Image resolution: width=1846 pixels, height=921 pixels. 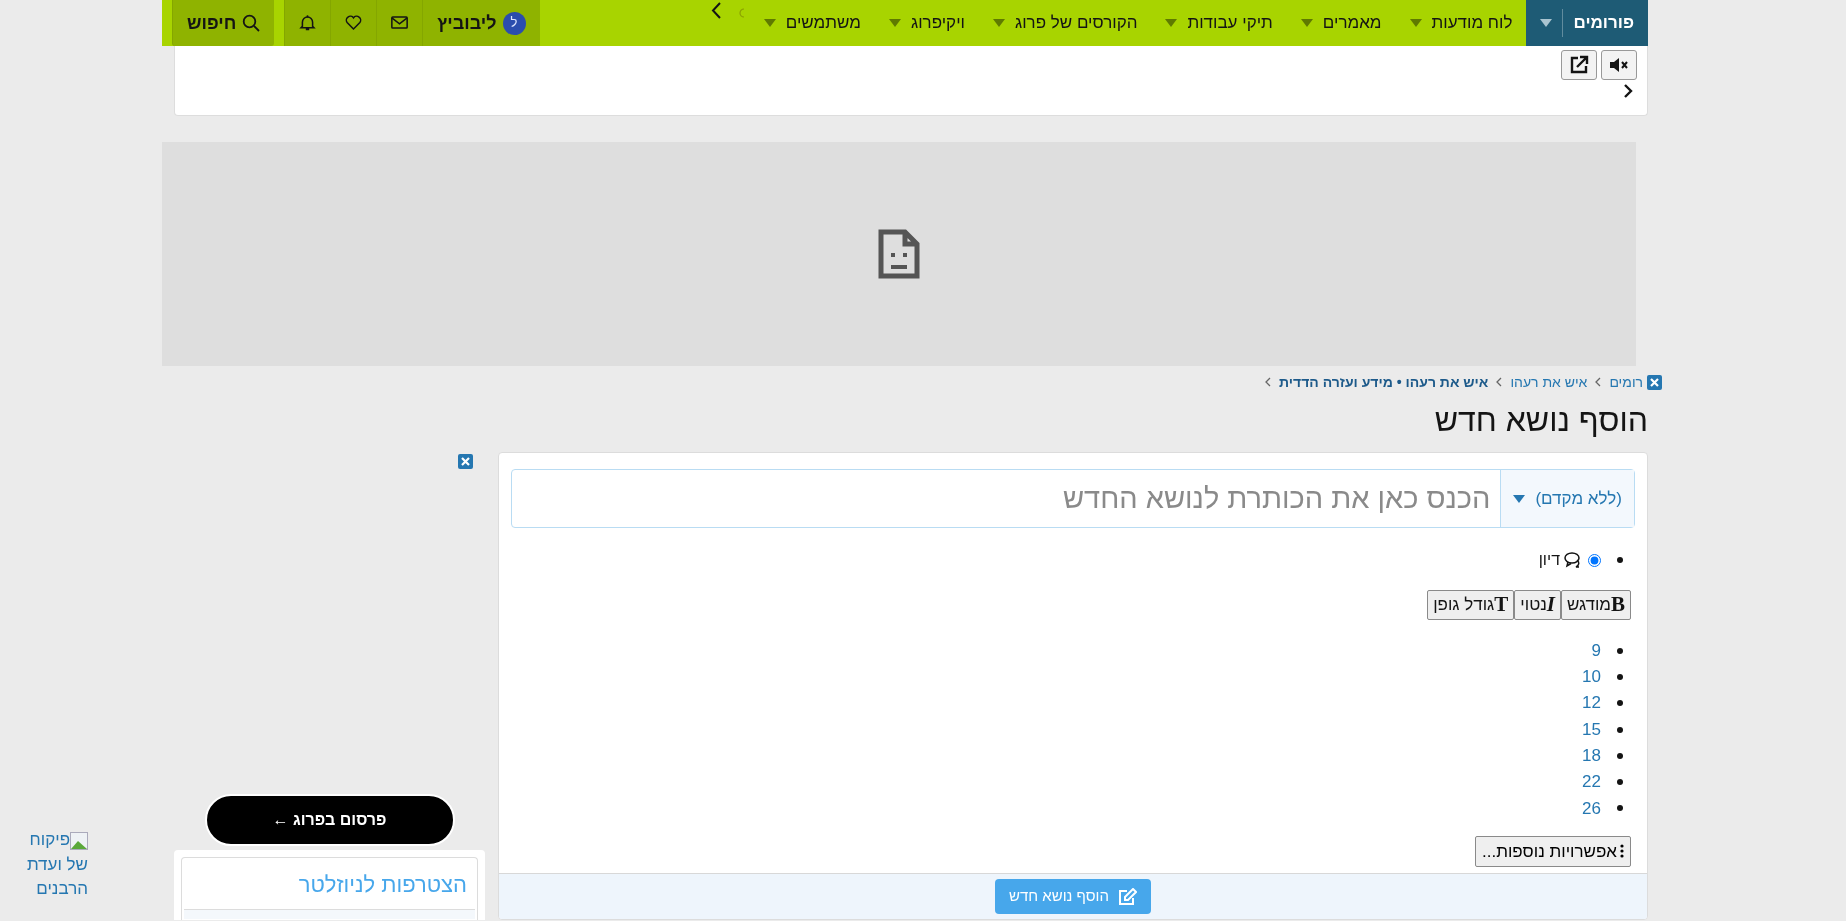 I want to click on font-size-link: 9, so click(x=1596, y=650).